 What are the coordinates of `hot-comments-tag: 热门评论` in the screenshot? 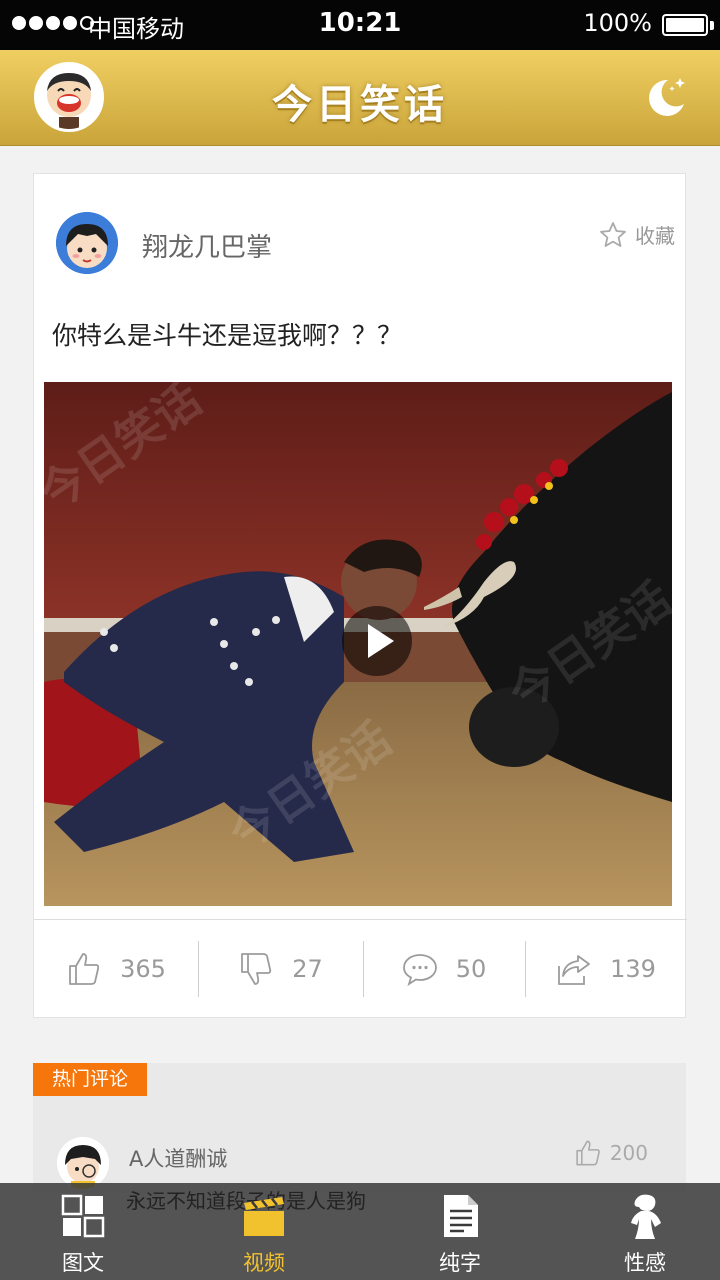 It's located at (90, 1079).